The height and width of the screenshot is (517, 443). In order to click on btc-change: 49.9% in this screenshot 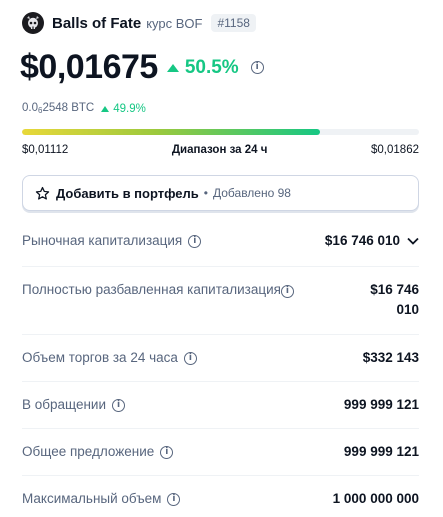, I will do `click(123, 109)`.